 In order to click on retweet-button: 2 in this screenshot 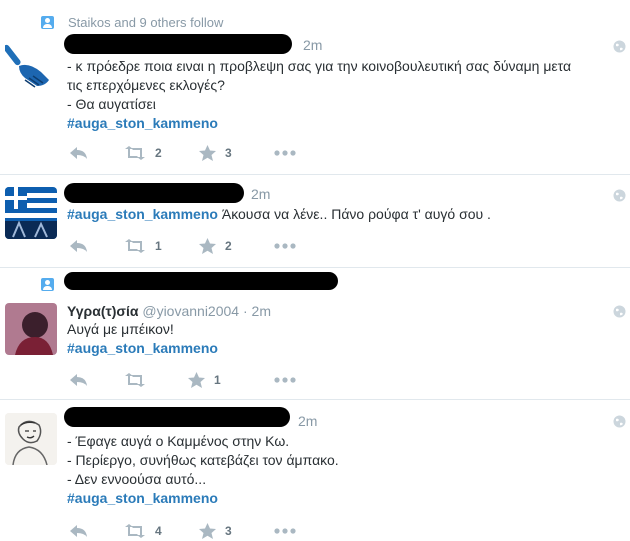, I will do `click(161, 153)`.